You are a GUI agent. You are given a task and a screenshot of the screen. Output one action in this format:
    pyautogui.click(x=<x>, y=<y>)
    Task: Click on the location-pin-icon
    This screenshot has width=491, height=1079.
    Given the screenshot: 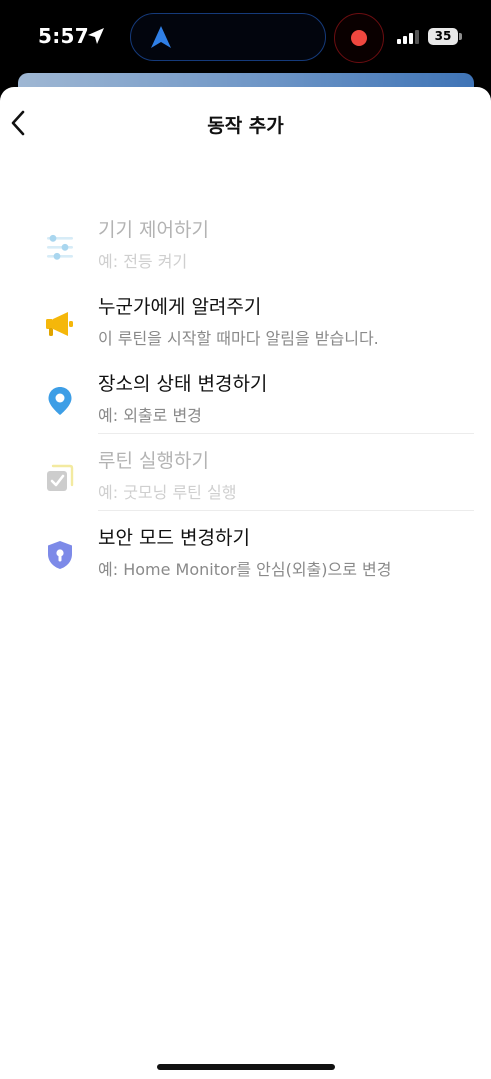 What is the action you would take?
    pyautogui.click(x=60, y=401)
    